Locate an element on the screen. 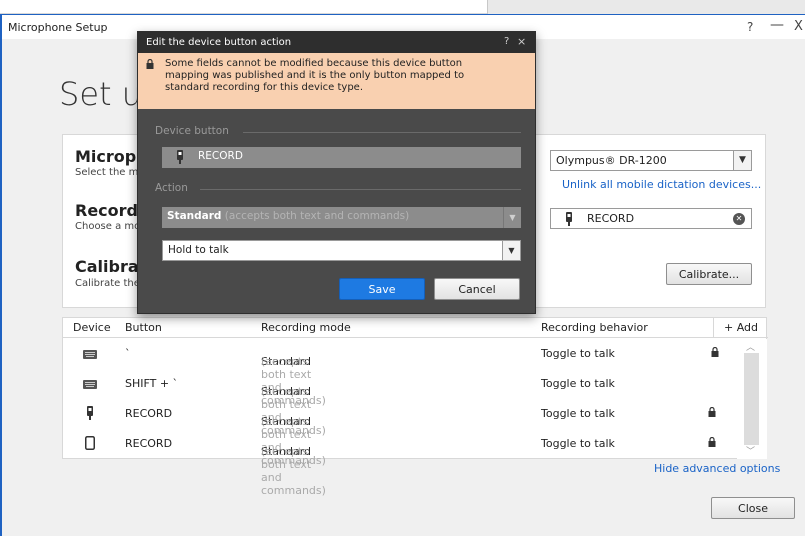 This screenshot has height=536, width=805. row-mode-hint: (accepts both text and commands) is located at coordinates (293, 471).